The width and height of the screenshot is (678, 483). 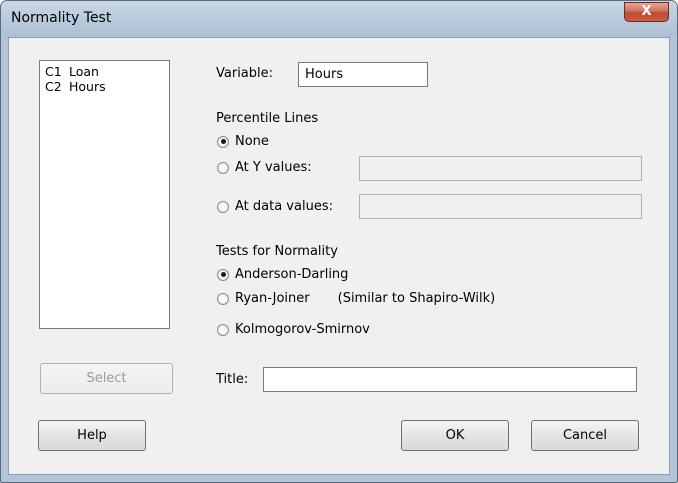 What do you see at coordinates (53, 71) in the screenshot?
I see `column-id: C1` at bounding box center [53, 71].